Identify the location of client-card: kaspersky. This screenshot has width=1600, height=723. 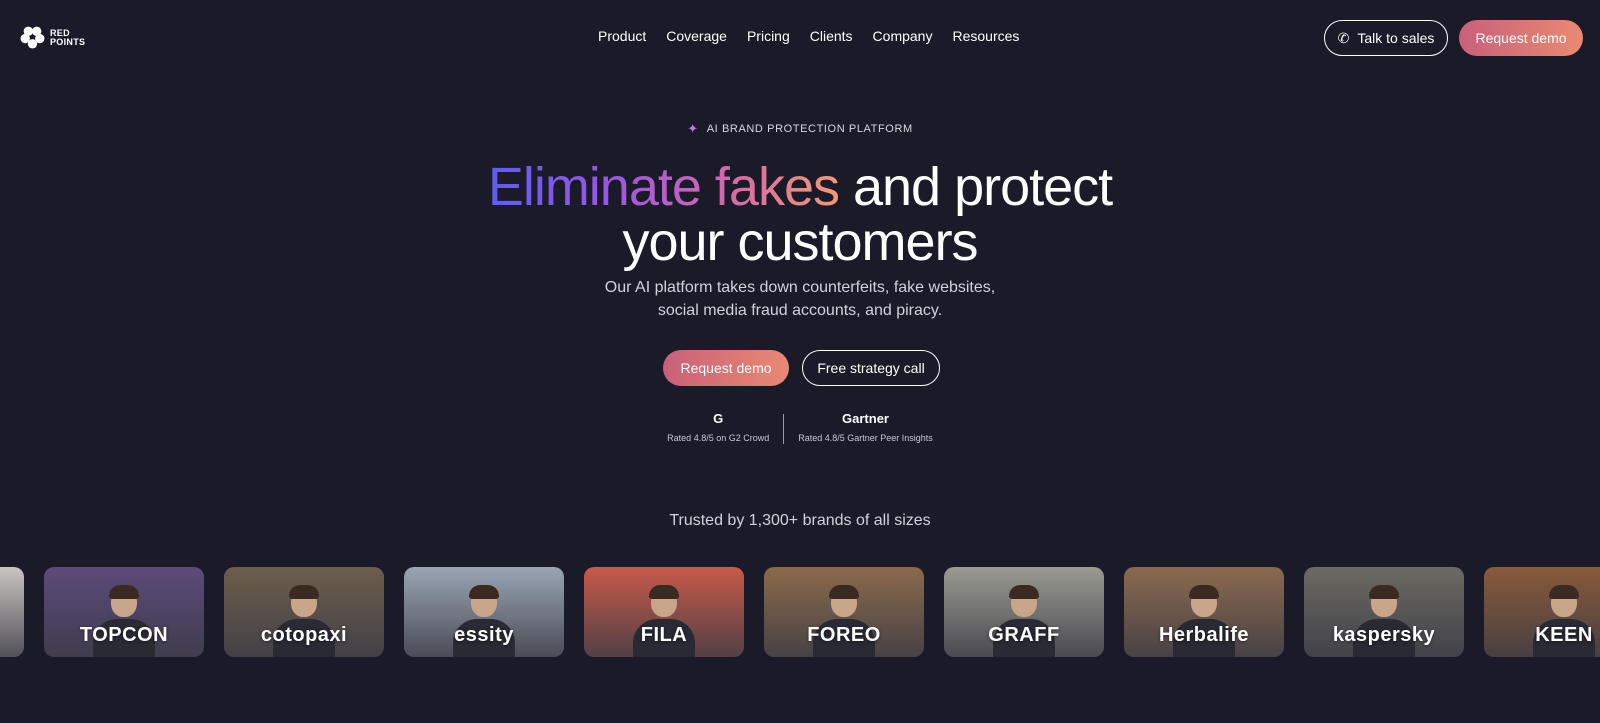
(1384, 612).